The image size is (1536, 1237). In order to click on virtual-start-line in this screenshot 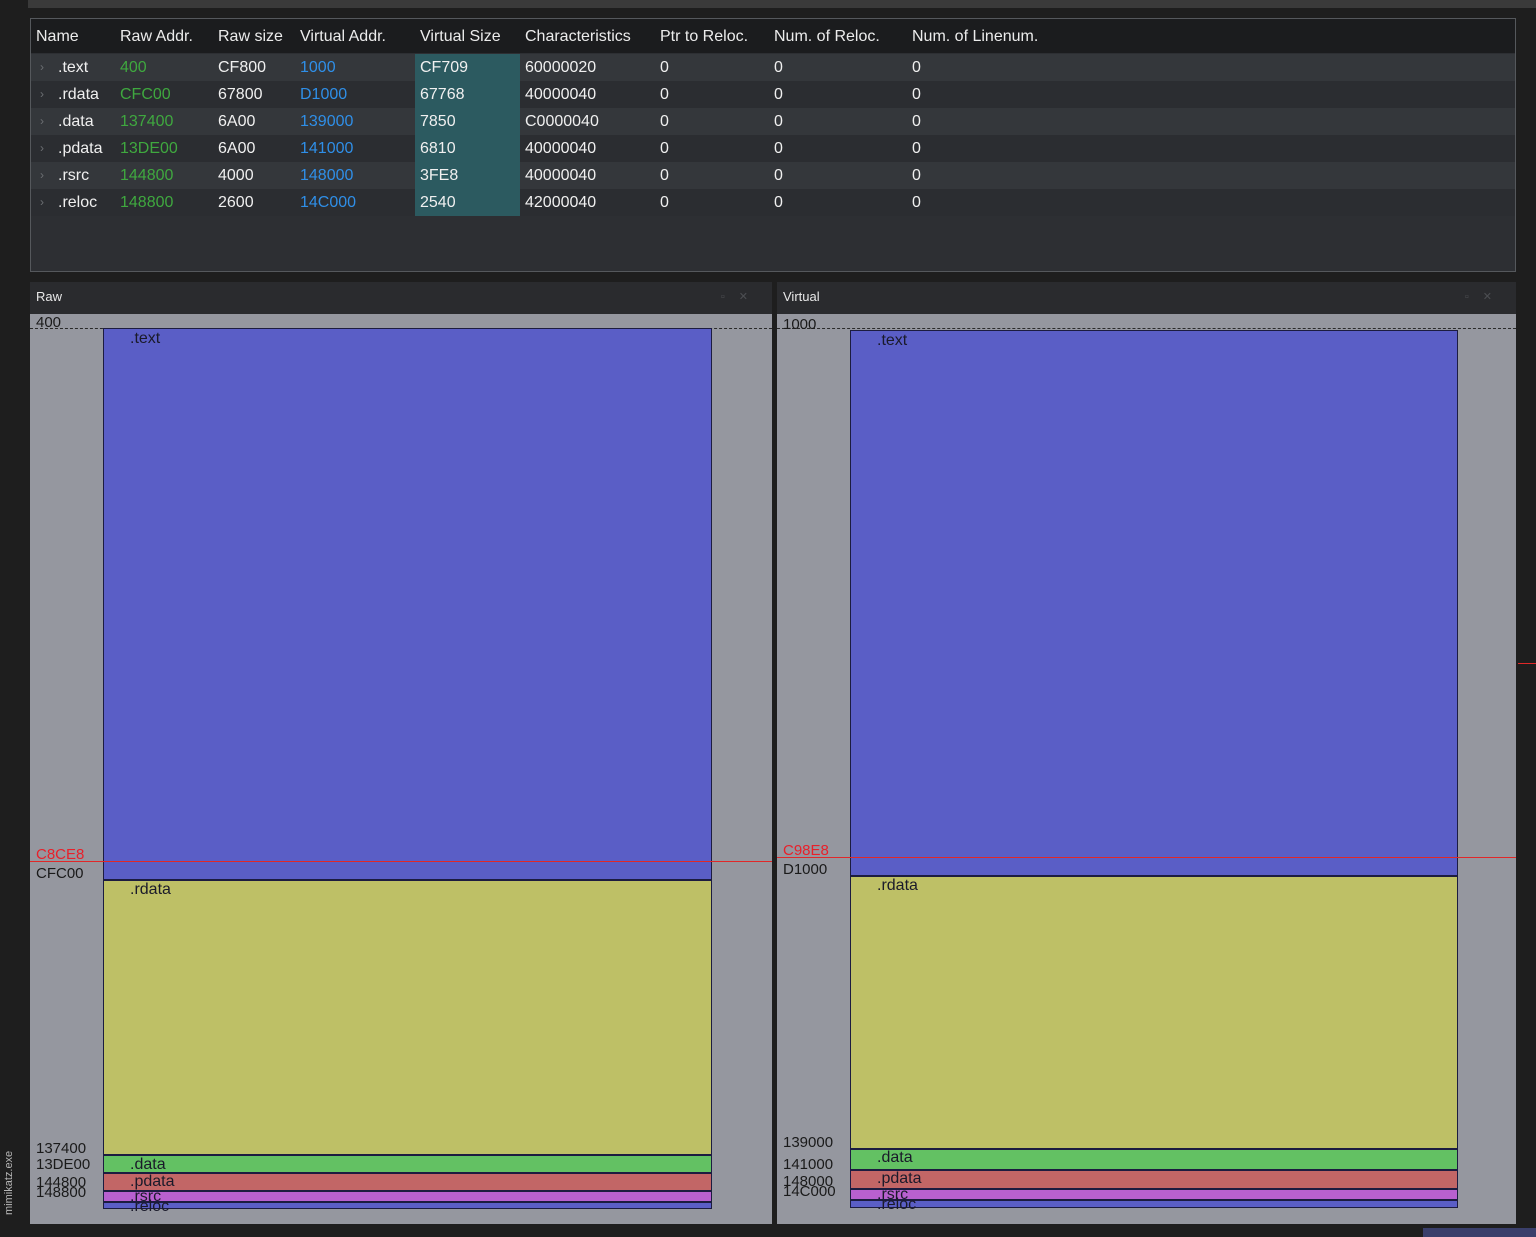, I will do `click(1146, 328)`.